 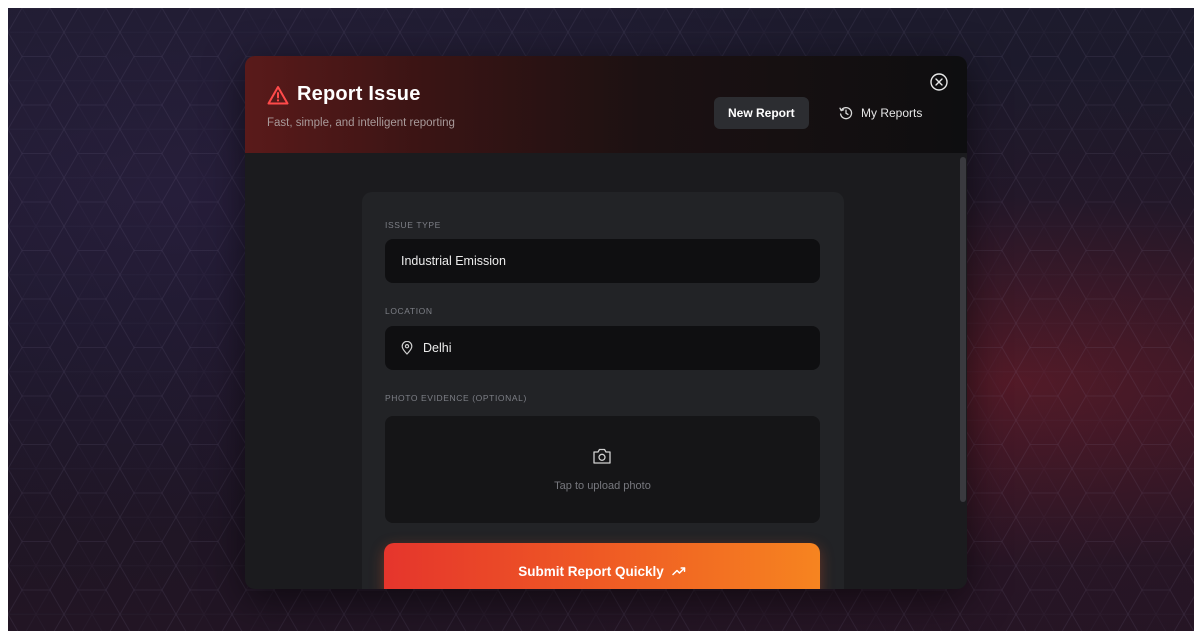 I want to click on new-report-button: New Report, so click(x=761, y=113).